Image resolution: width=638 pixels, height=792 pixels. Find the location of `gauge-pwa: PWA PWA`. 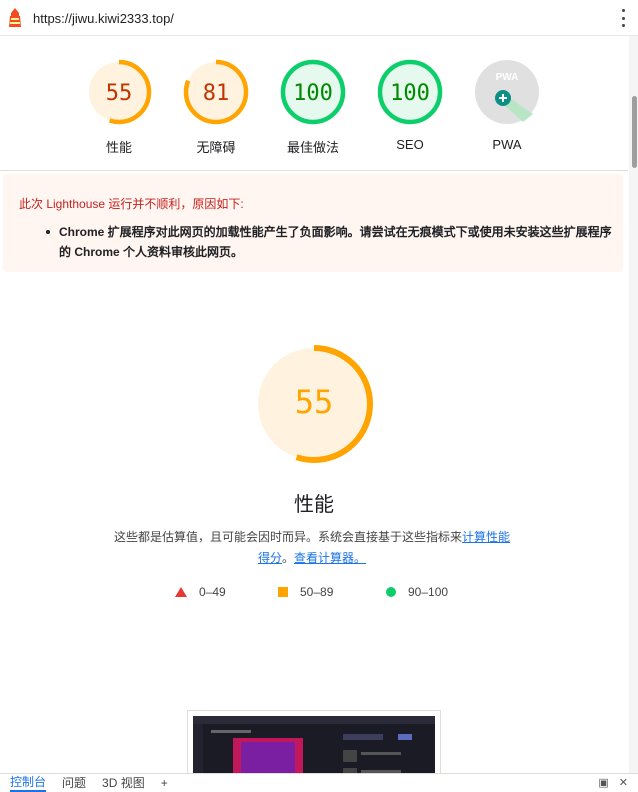

gauge-pwa: PWA PWA is located at coordinates (507, 104).